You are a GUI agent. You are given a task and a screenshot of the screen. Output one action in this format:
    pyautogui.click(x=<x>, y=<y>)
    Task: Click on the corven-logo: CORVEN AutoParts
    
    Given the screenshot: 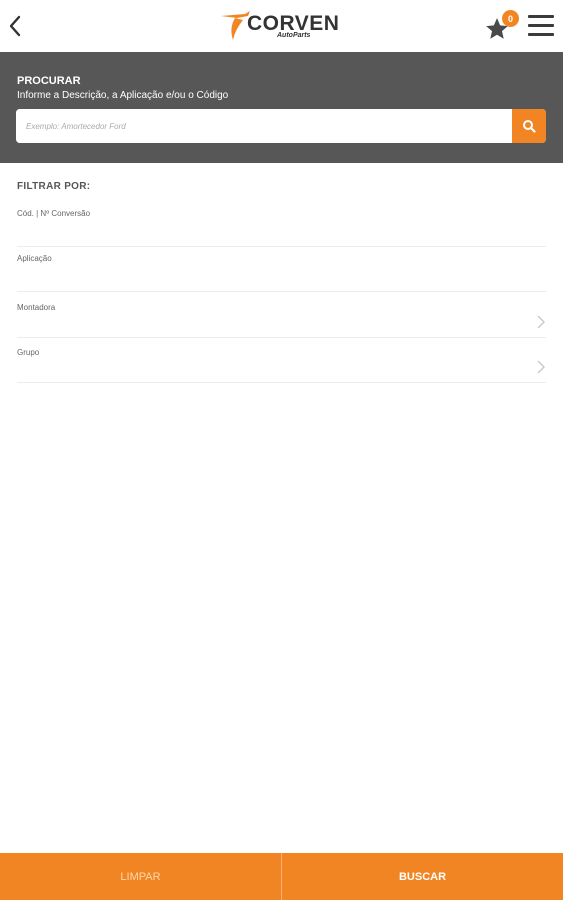 What is the action you would take?
    pyautogui.click(x=279, y=27)
    